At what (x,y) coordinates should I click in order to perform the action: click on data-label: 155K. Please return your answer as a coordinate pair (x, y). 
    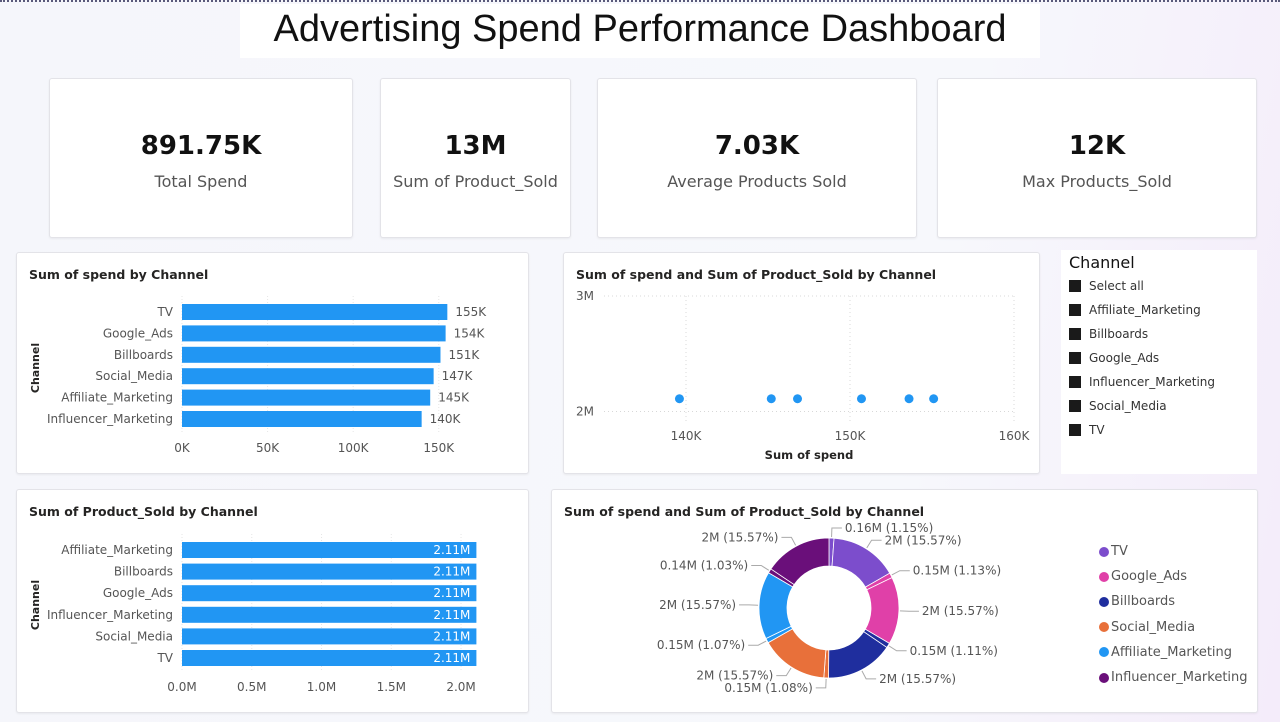
    Looking at the image, I should click on (471, 312).